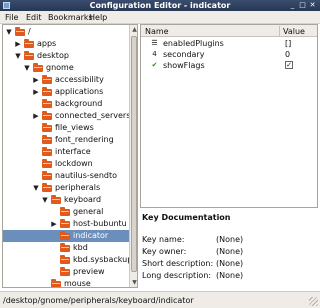 Image resolution: width=320 pixels, height=308 pixels. What do you see at coordinates (66, 176) in the screenshot?
I see `tree-item-nautilus-sendto: nautilus-sendto` at bounding box center [66, 176].